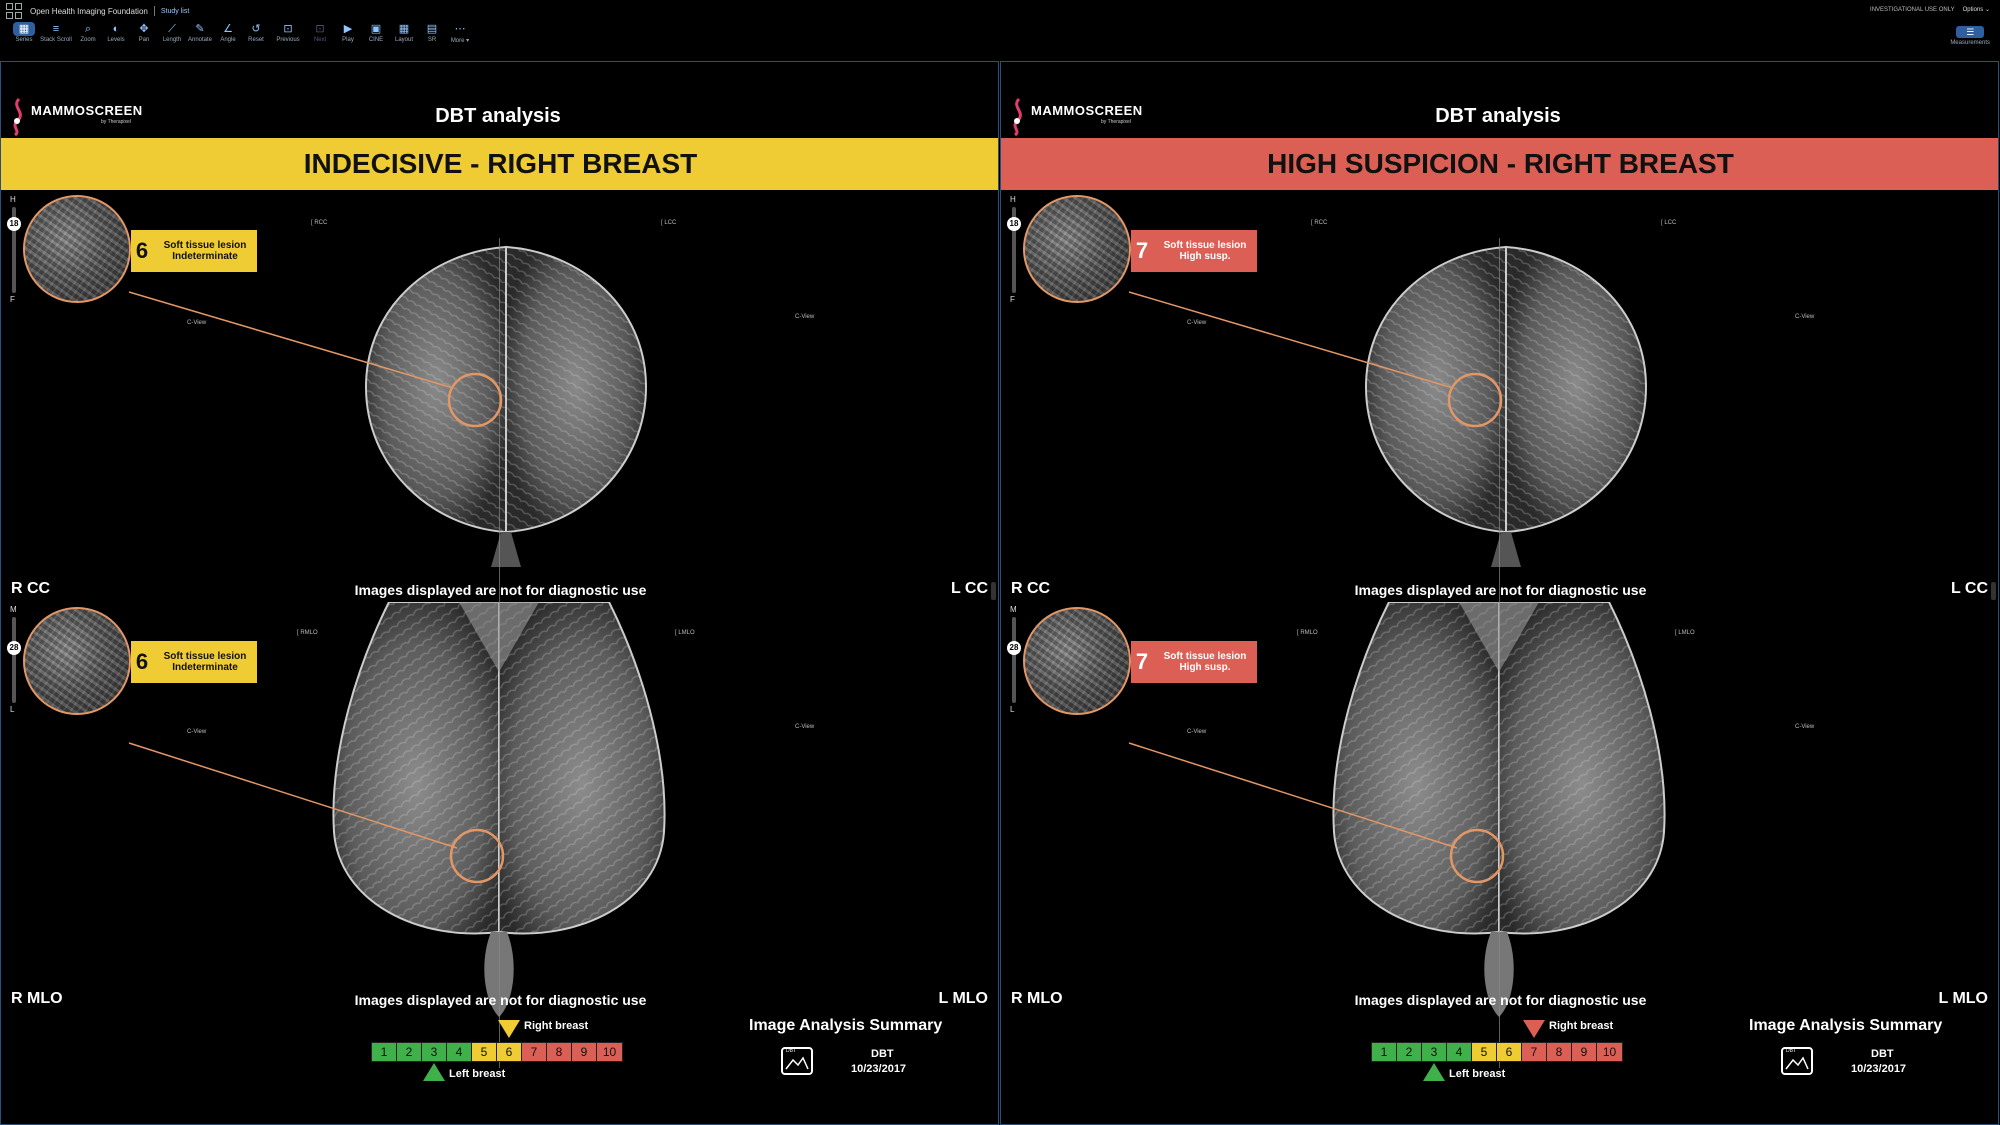 This screenshot has width=2000, height=1125. What do you see at coordinates (116, 29) in the screenshot?
I see `levels-icon: ◐` at bounding box center [116, 29].